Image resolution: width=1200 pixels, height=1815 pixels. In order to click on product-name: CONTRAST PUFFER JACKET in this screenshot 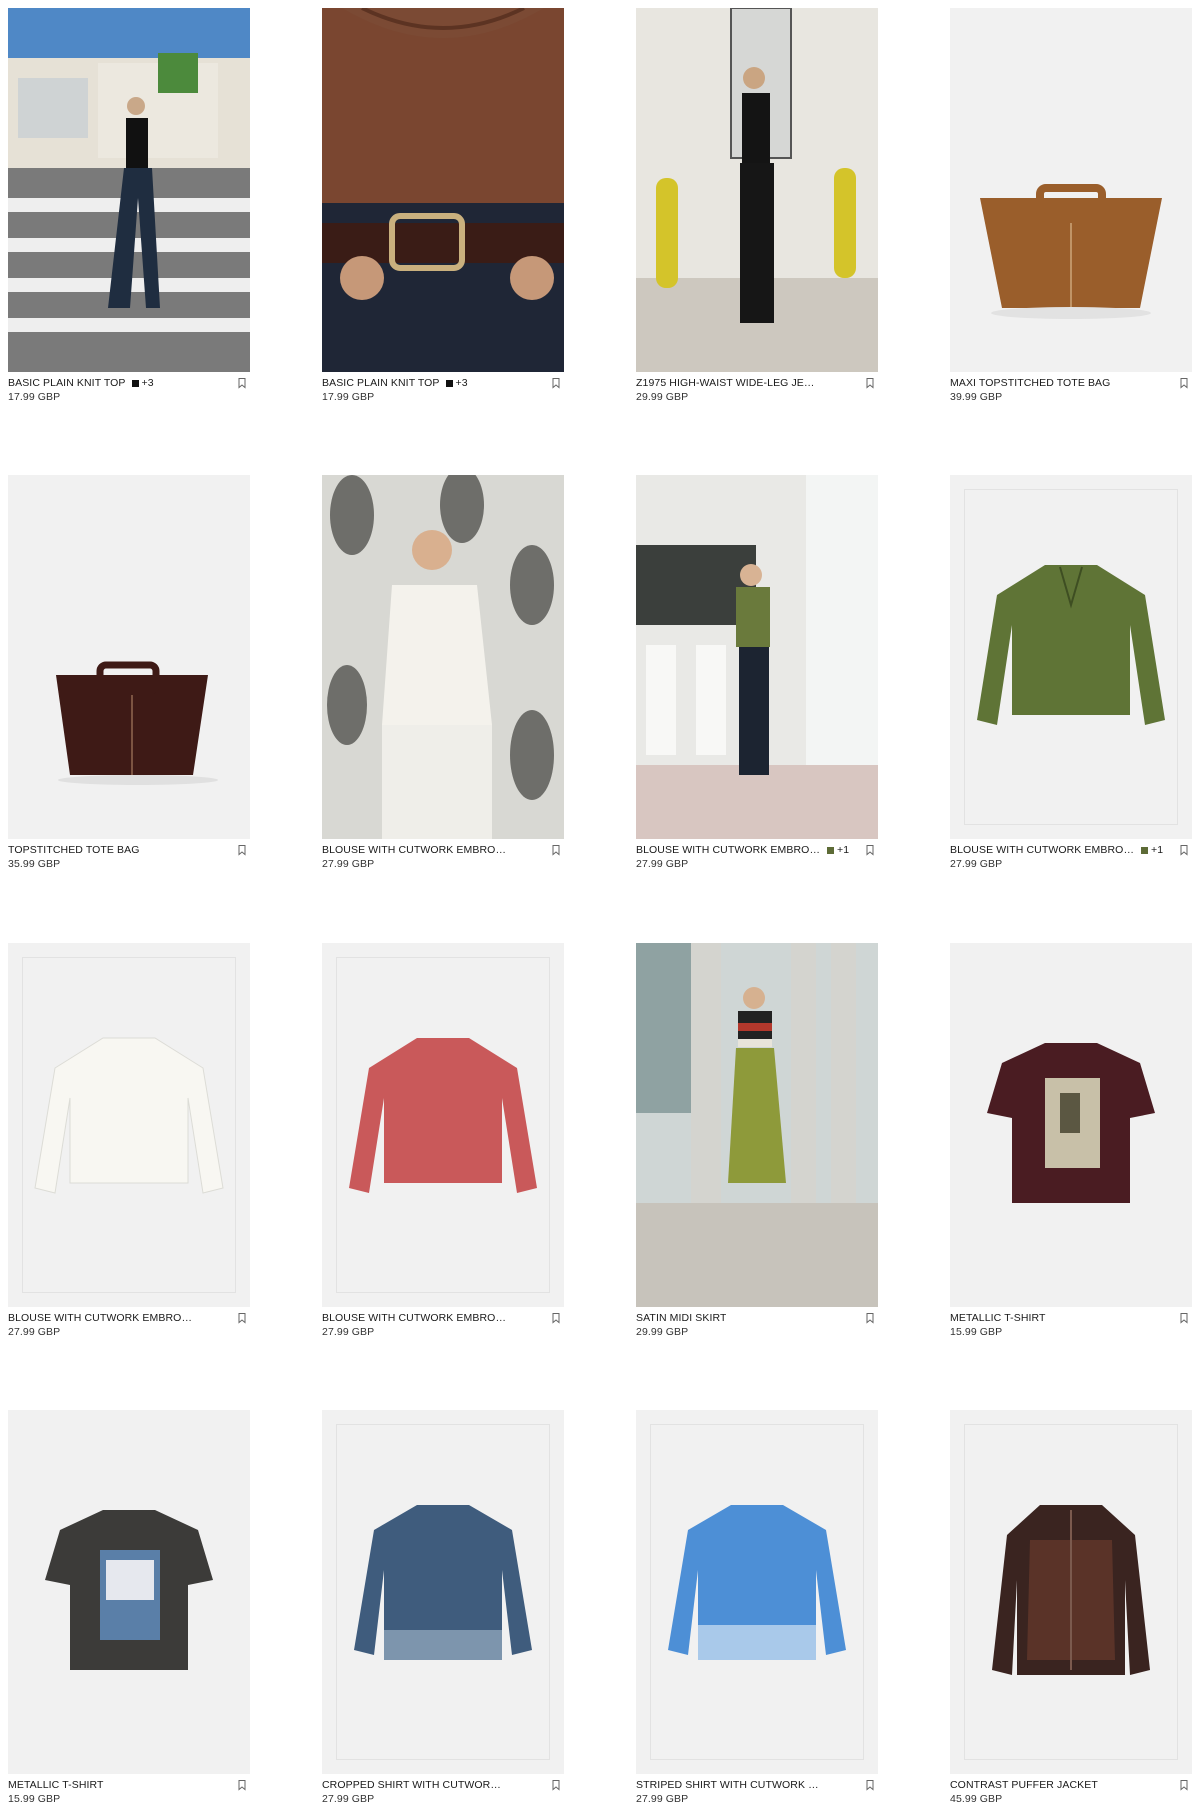, I will do `click(1024, 1785)`.